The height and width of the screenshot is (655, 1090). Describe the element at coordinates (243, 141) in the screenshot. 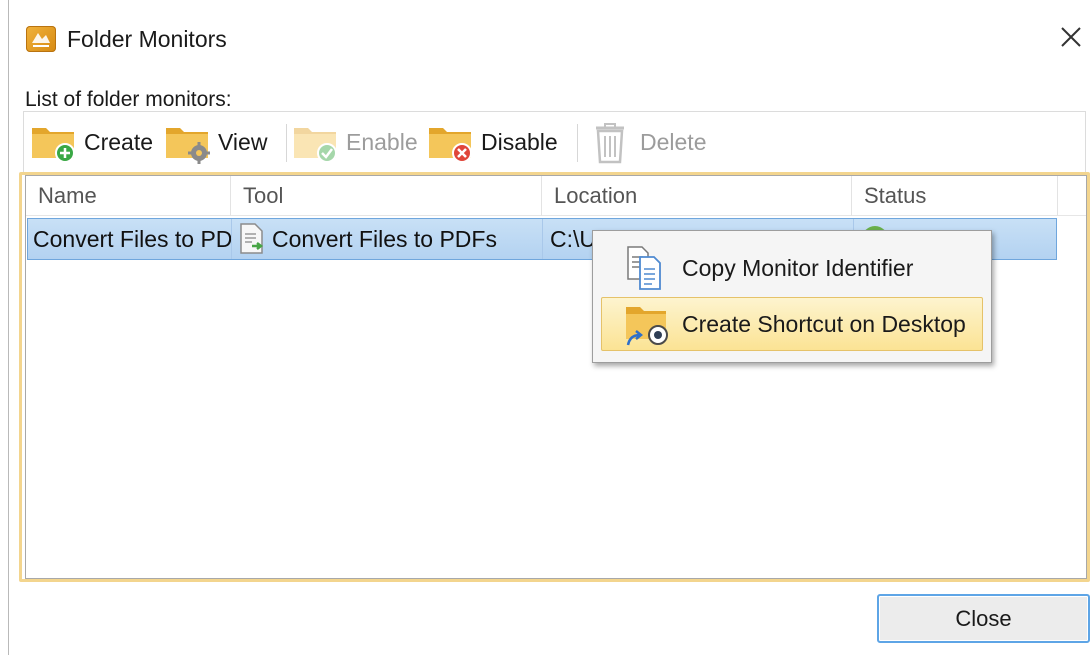

I see `view-label: View` at that location.